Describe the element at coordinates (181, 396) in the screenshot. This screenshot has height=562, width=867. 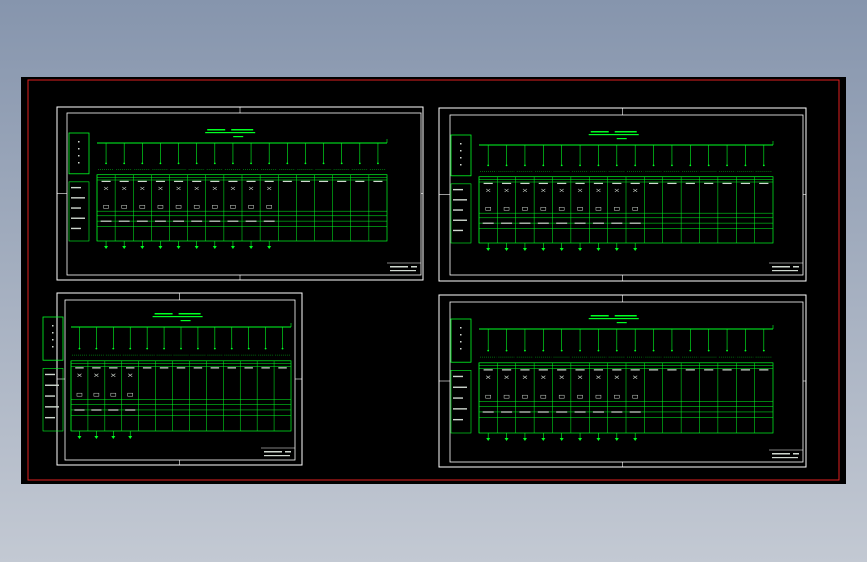
I see `panel-table` at that location.